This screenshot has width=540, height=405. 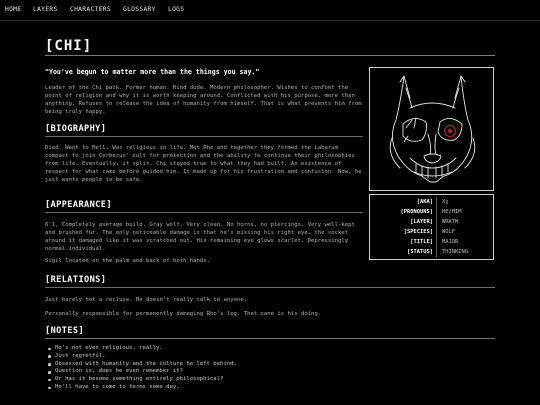 What do you see at coordinates (418, 232) in the screenshot?
I see `infobox-label: [SPECIES]` at bounding box center [418, 232].